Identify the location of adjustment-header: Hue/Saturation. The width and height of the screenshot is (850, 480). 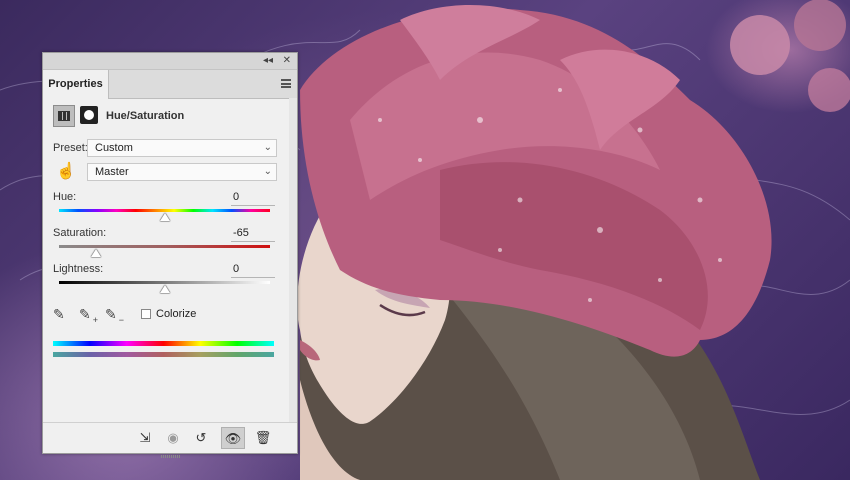
(170, 116).